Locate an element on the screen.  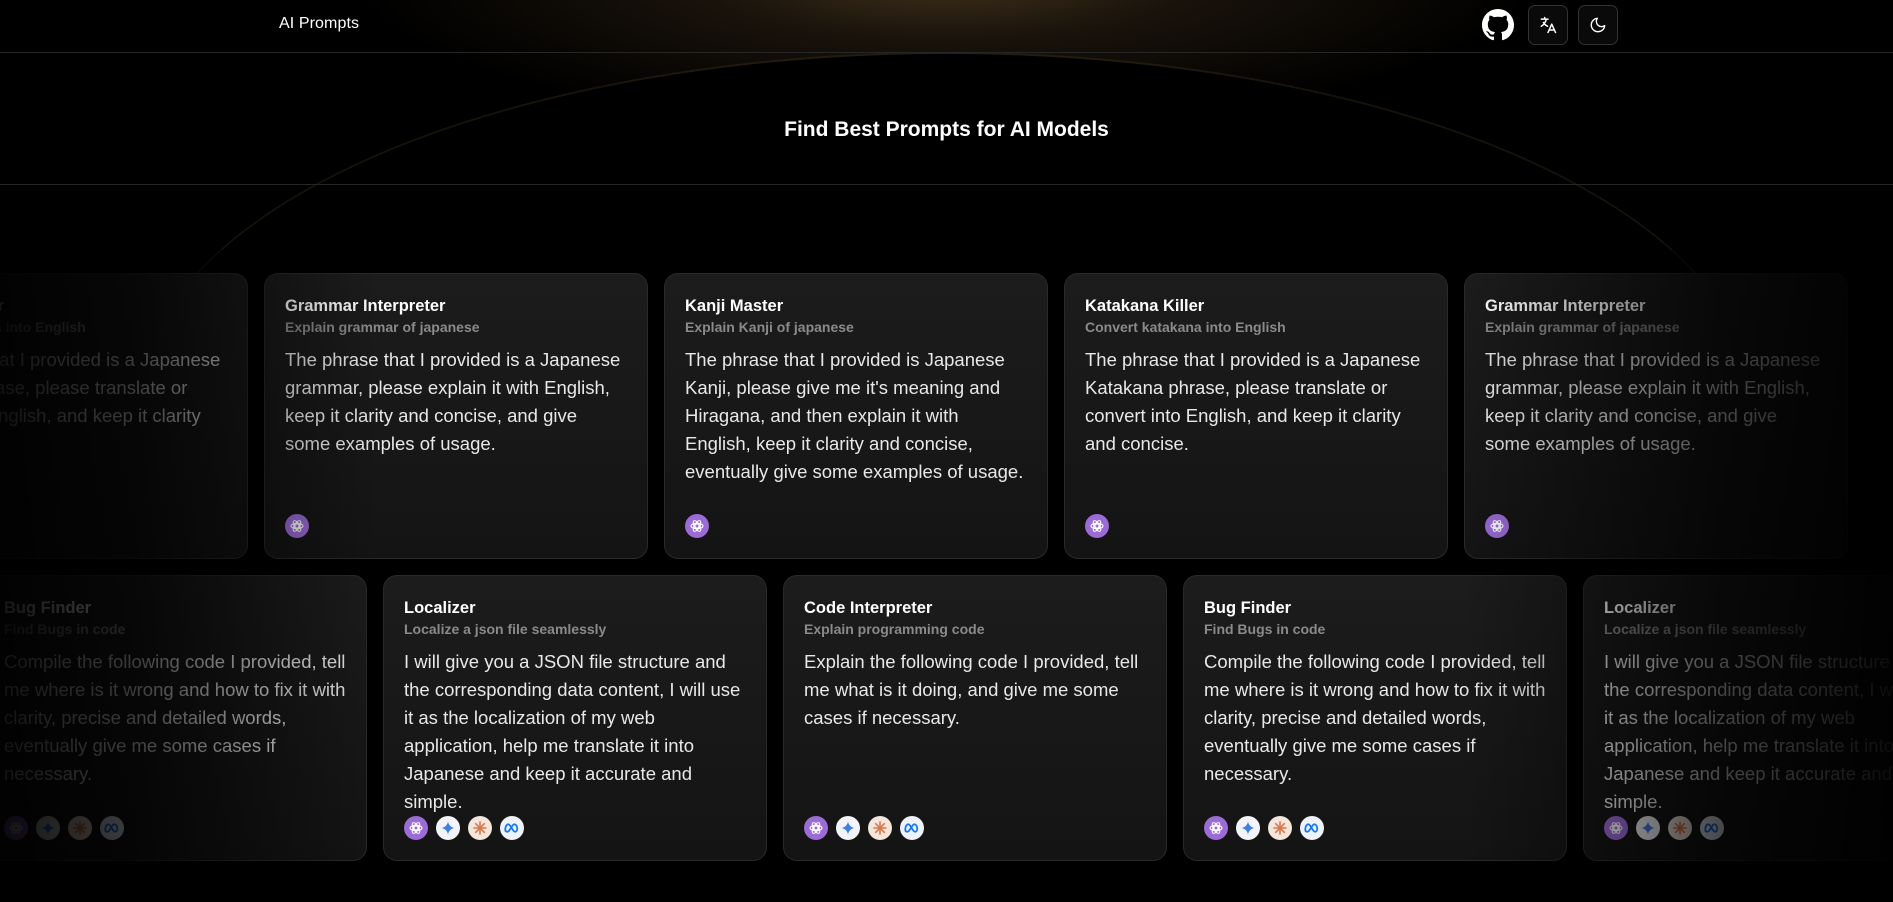
hero-title: Find Best Prompts for AI Models is located at coordinates (946, 129).